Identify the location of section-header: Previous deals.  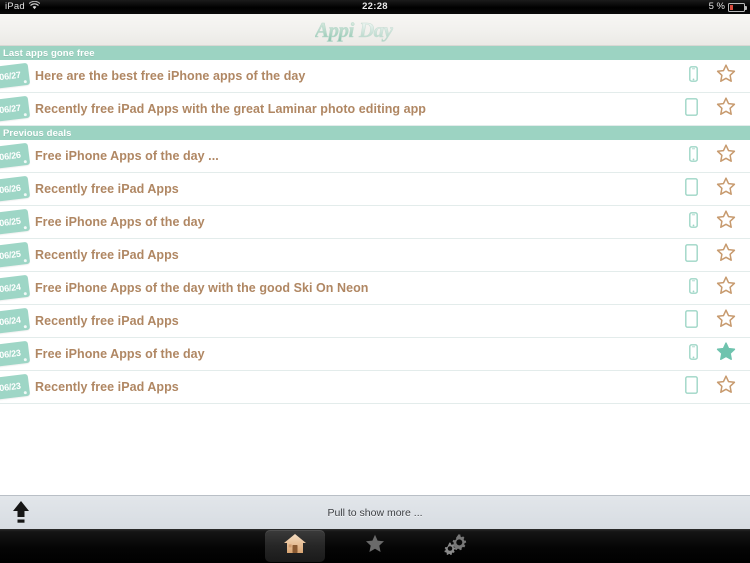
(375, 133).